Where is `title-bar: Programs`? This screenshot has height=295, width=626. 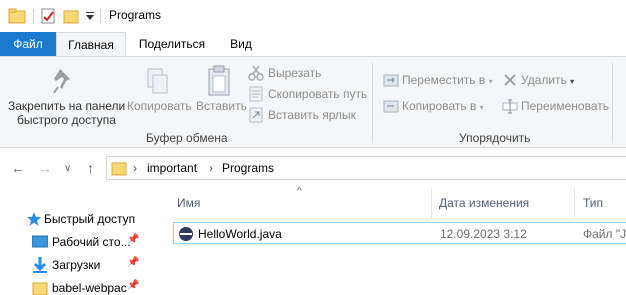
title-bar: Programs is located at coordinates (313, 16).